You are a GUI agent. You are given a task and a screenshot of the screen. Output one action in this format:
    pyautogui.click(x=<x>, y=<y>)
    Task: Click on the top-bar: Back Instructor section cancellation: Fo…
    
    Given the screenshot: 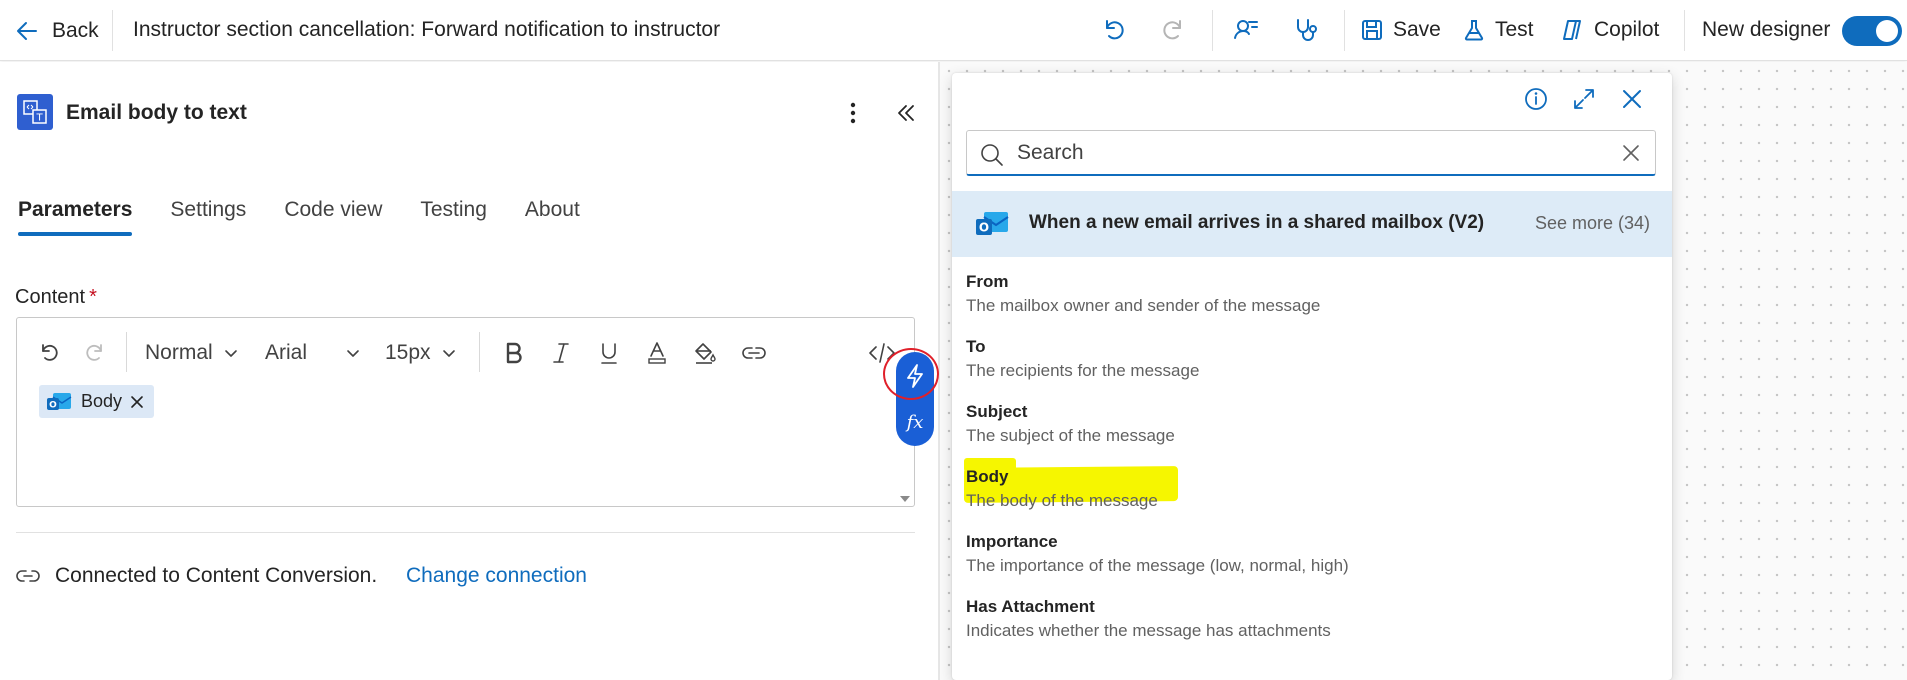 What is the action you would take?
    pyautogui.click(x=953, y=30)
    